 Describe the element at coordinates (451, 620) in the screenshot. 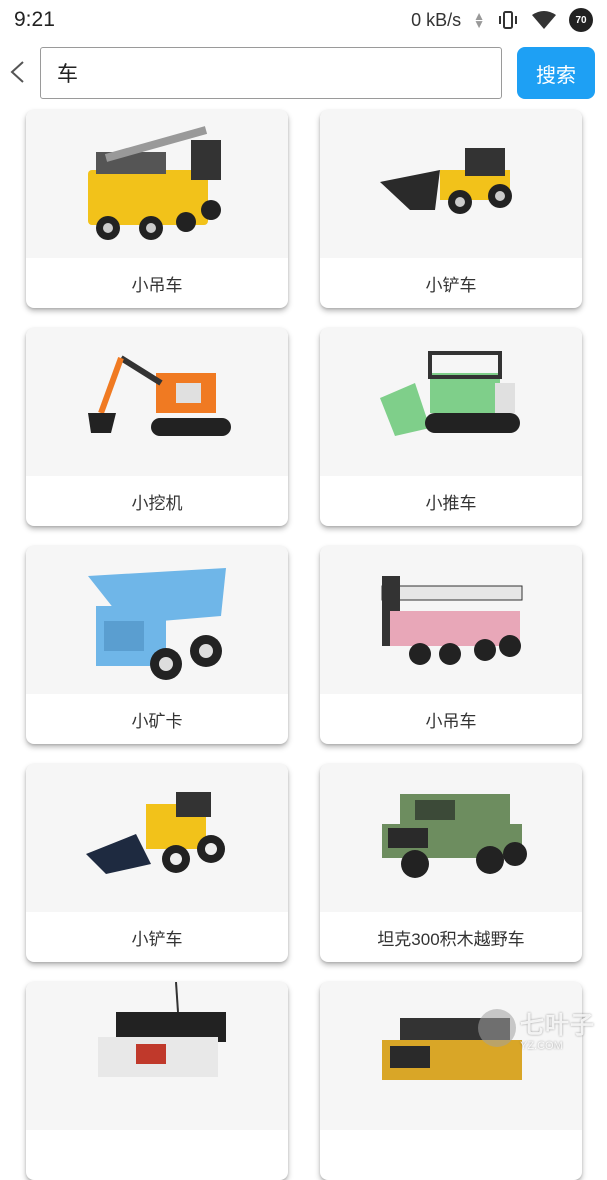

I see `crane-truck-pink-image` at that location.